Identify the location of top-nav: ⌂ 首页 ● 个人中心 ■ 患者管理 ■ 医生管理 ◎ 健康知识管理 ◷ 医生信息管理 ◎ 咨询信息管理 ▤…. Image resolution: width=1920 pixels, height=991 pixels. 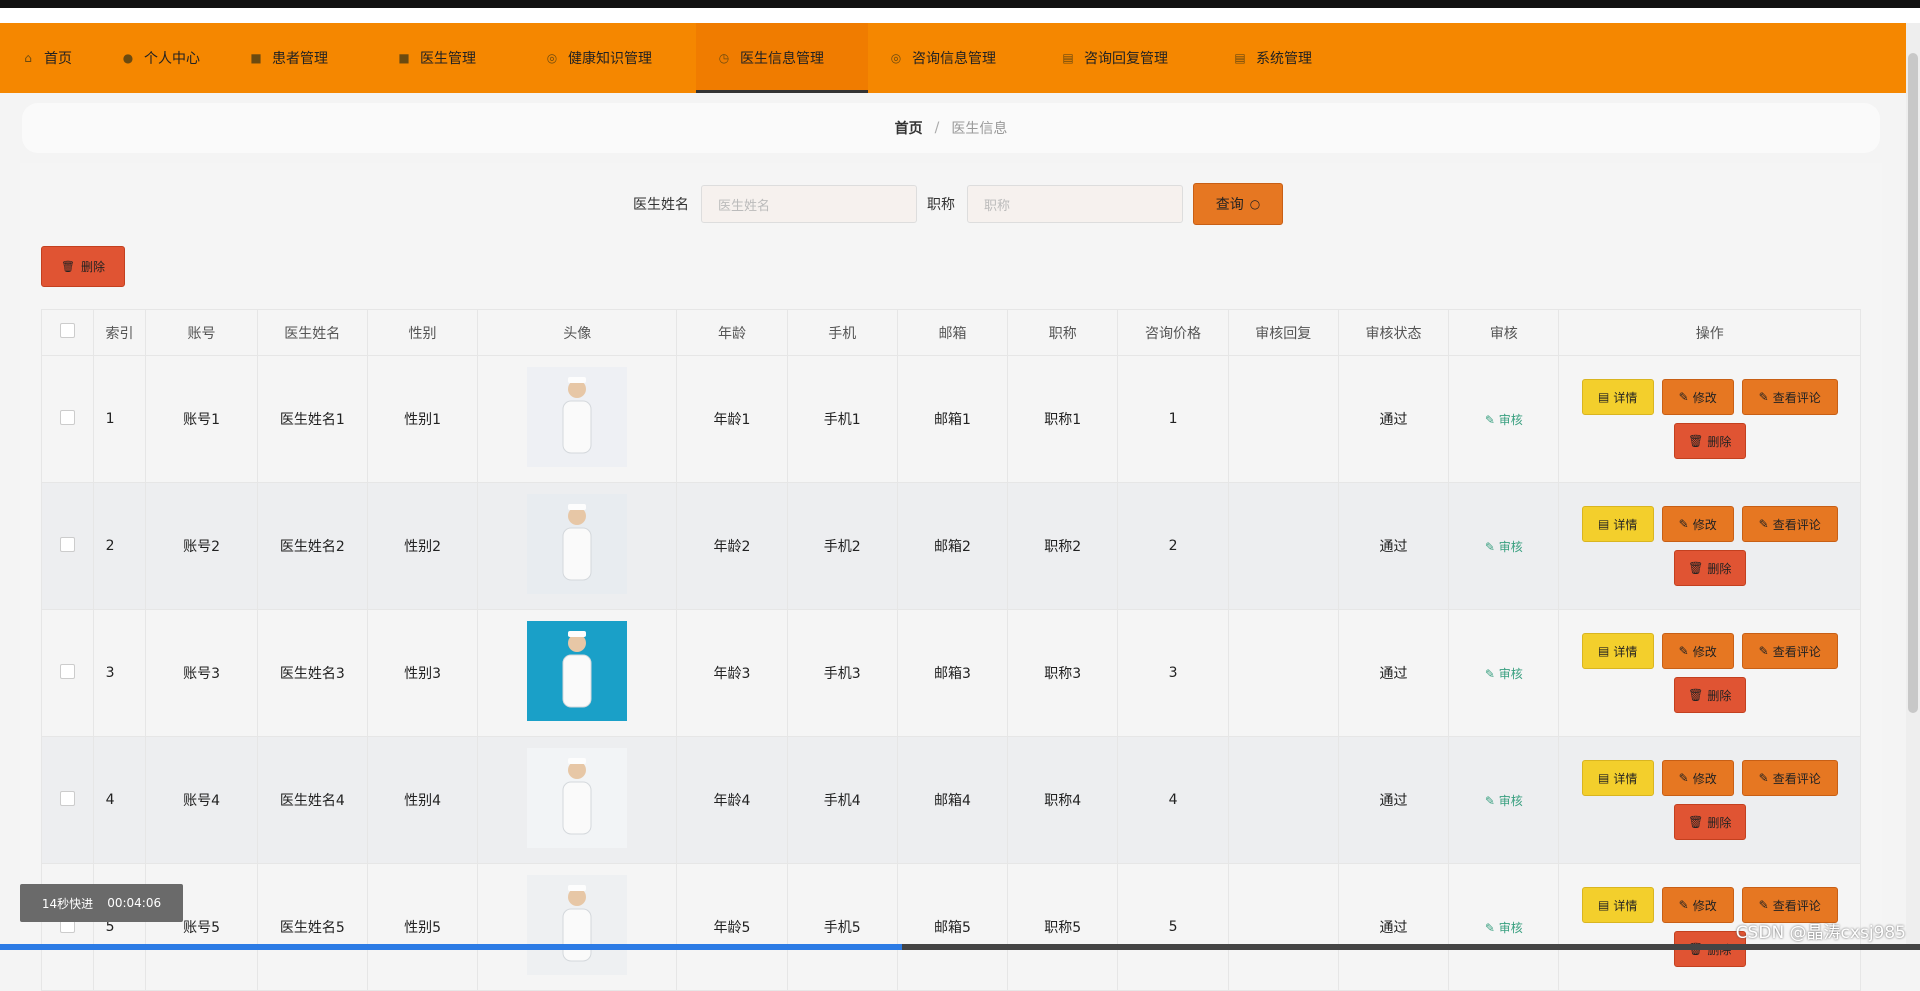
(953, 58).